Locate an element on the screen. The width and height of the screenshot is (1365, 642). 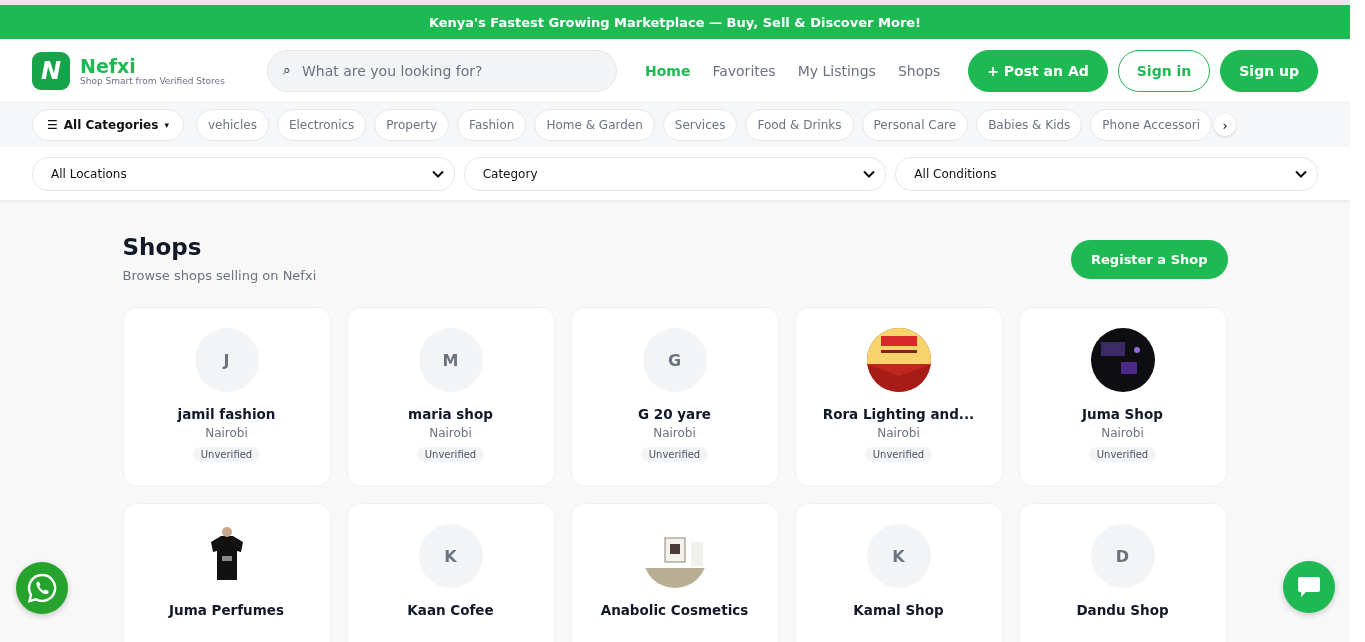
whatsapp-button is located at coordinates (42, 588).